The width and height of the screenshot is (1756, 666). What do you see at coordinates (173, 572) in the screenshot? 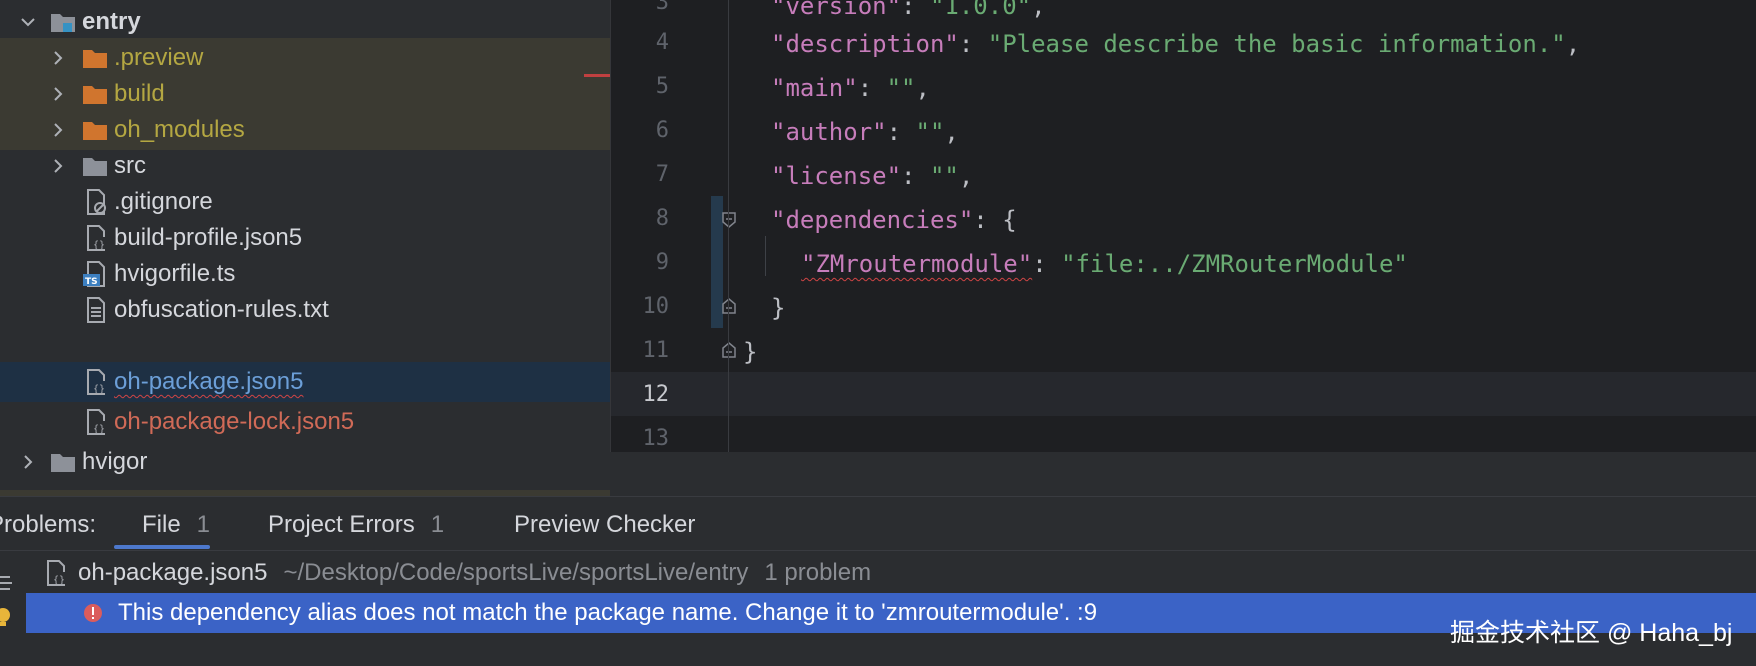
I see `problem-file-name: oh-package.json5` at bounding box center [173, 572].